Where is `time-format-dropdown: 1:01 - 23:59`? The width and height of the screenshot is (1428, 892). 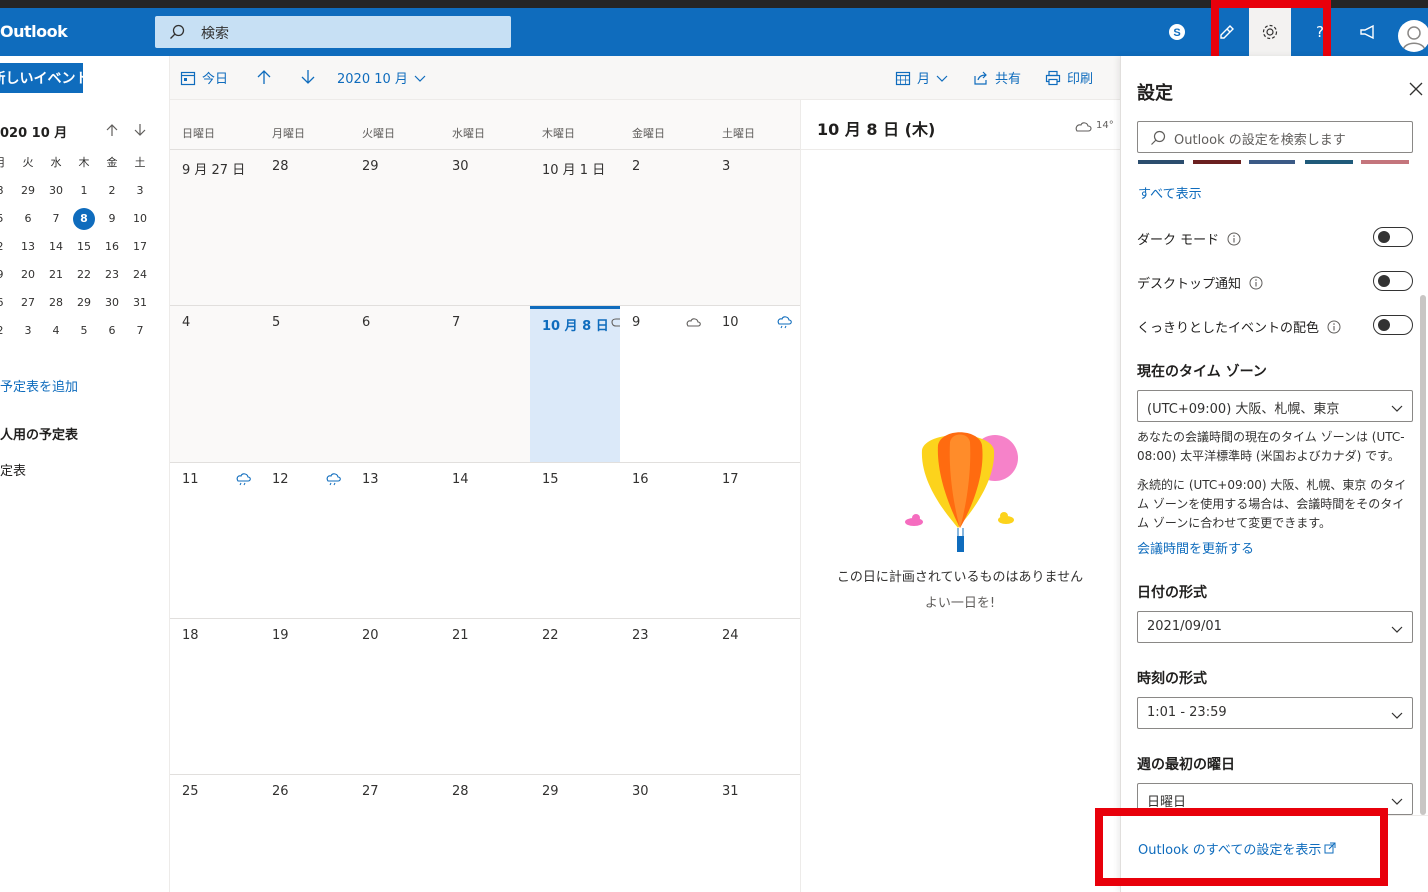 time-format-dropdown: 1:01 - 23:59 is located at coordinates (1275, 713).